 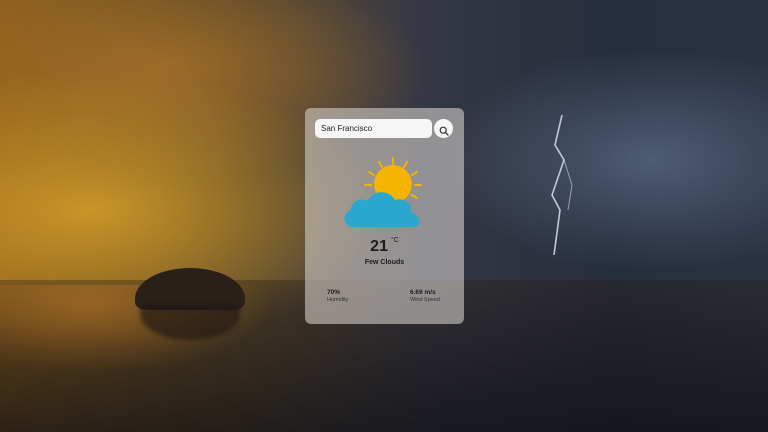 I want to click on humidity-stat: 70% Humidity, so click(x=337, y=296).